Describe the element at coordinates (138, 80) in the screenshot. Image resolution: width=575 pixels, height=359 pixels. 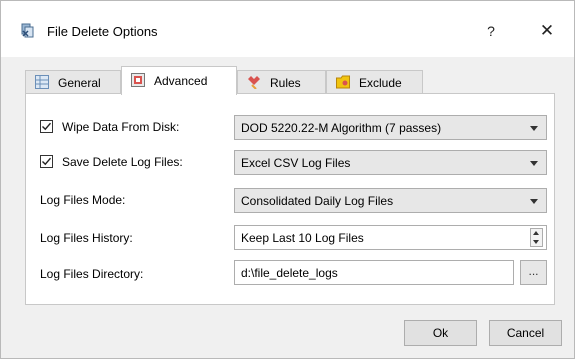
I see `settings-icon` at that location.